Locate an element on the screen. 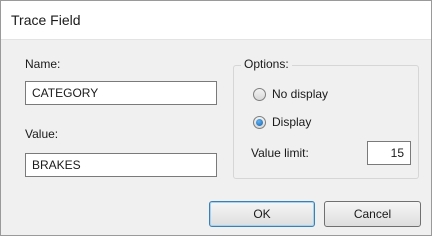 The width and height of the screenshot is (440, 244). name-label: Name: is located at coordinates (43, 64).